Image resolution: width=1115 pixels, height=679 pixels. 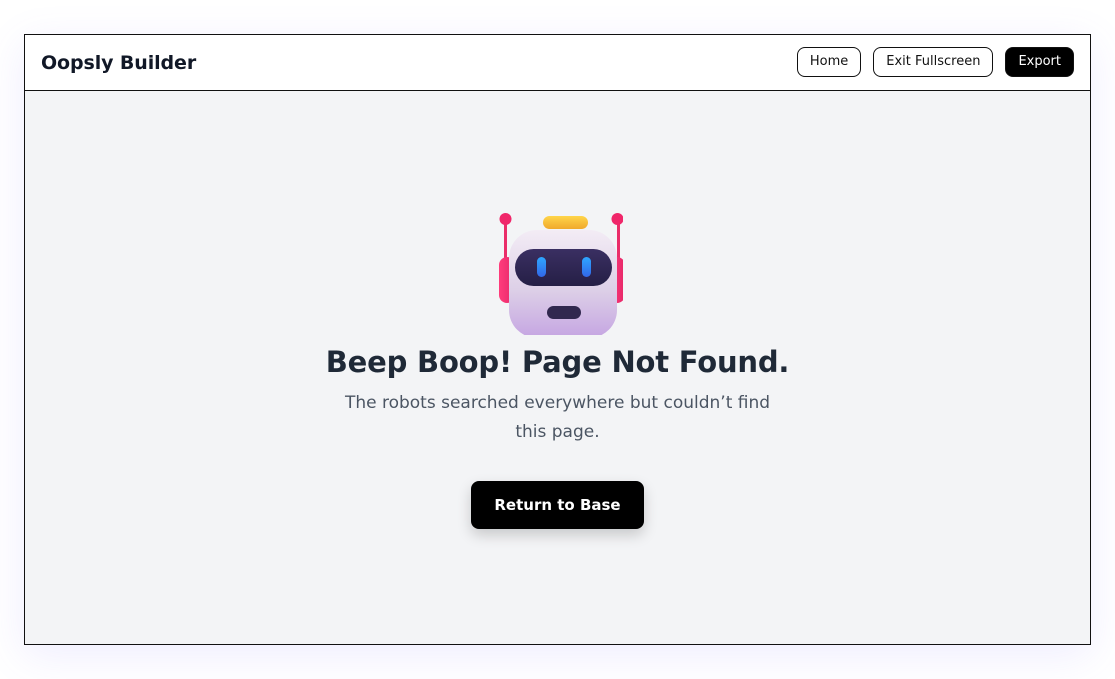 What do you see at coordinates (560, 274) in the screenshot?
I see `robot-icon` at bounding box center [560, 274].